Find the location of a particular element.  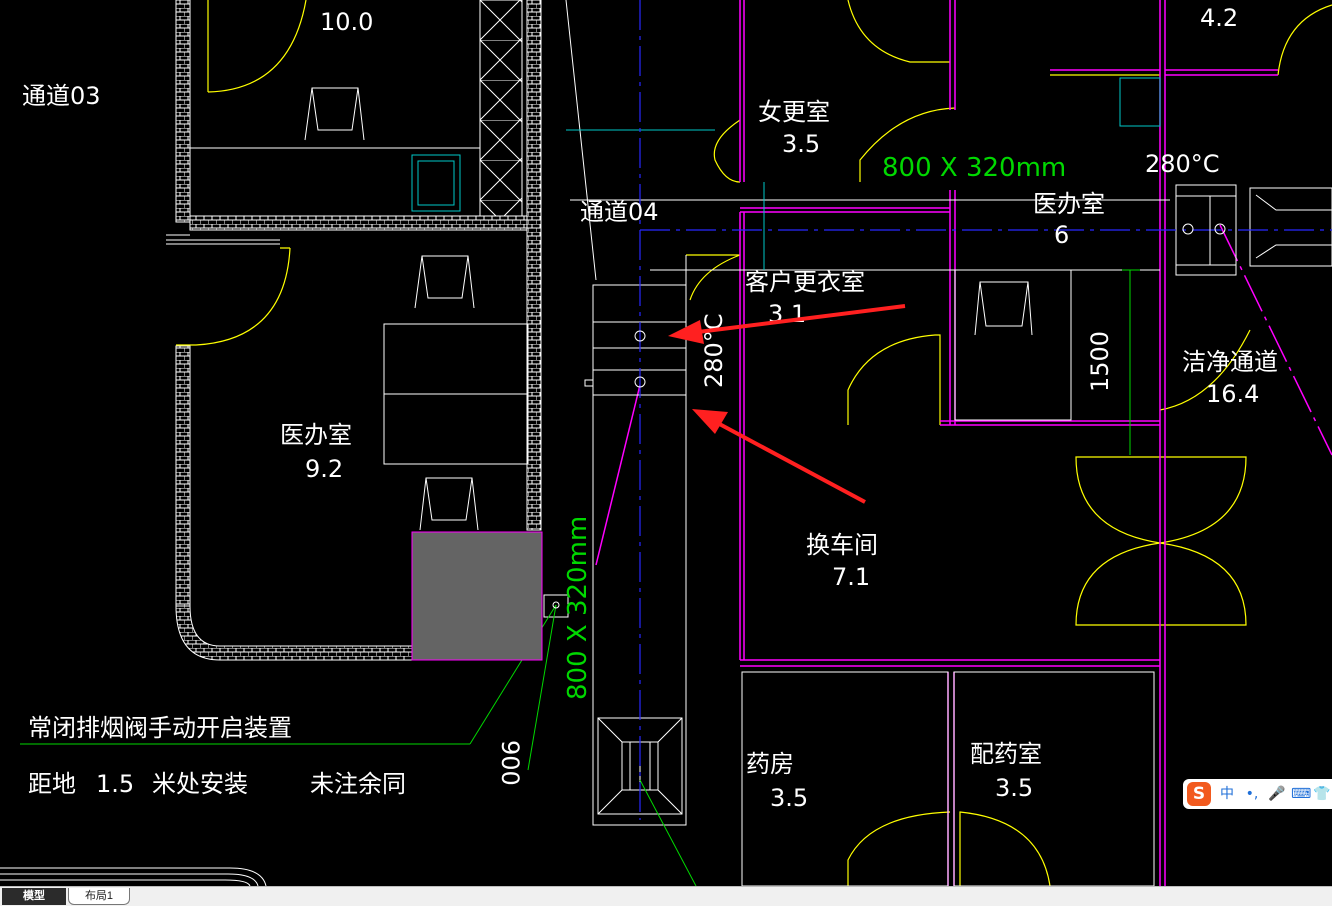

room-area: 6 is located at coordinates (1061, 235).